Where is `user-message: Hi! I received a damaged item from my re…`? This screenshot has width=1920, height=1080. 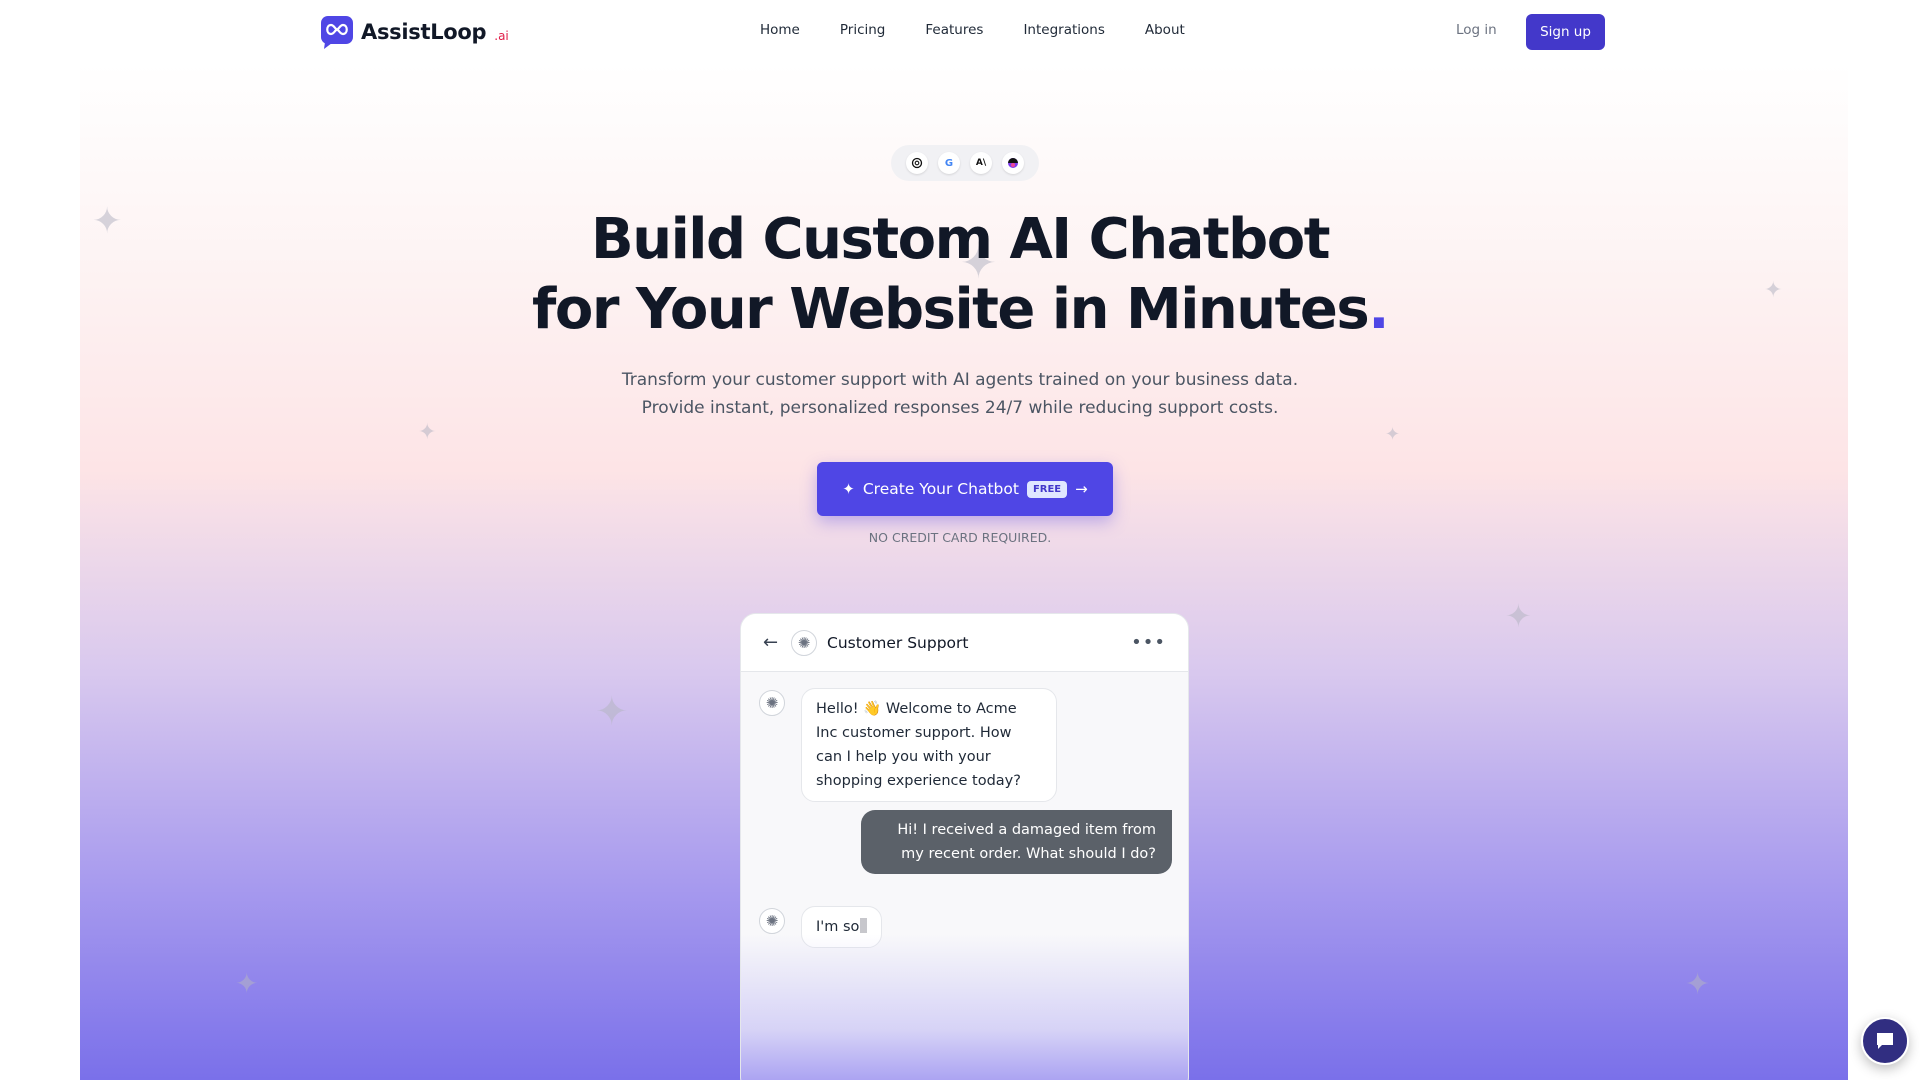
user-message: Hi! I received a damaged item from my re… is located at coordinates (1016, 842).